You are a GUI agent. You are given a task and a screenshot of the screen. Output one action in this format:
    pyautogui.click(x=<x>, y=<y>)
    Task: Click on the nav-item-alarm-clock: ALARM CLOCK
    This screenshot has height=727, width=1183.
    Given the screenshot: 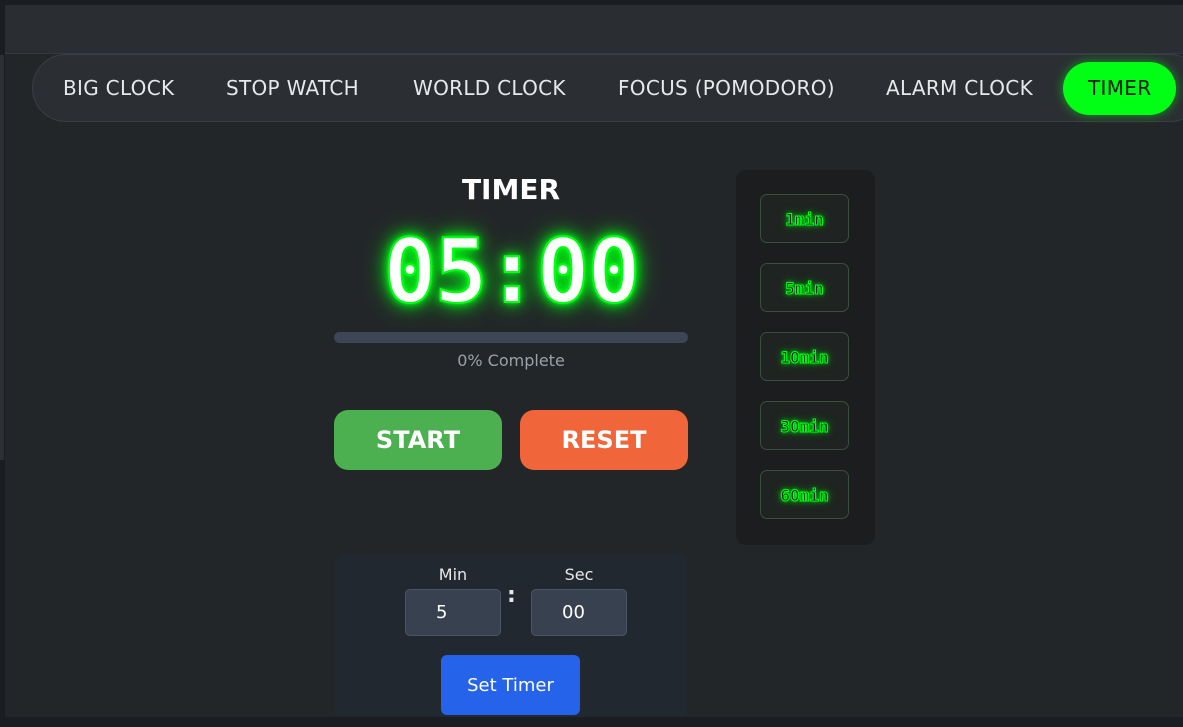 What is the action you would take?
    pyautogui.click(x=959, y=88)
    